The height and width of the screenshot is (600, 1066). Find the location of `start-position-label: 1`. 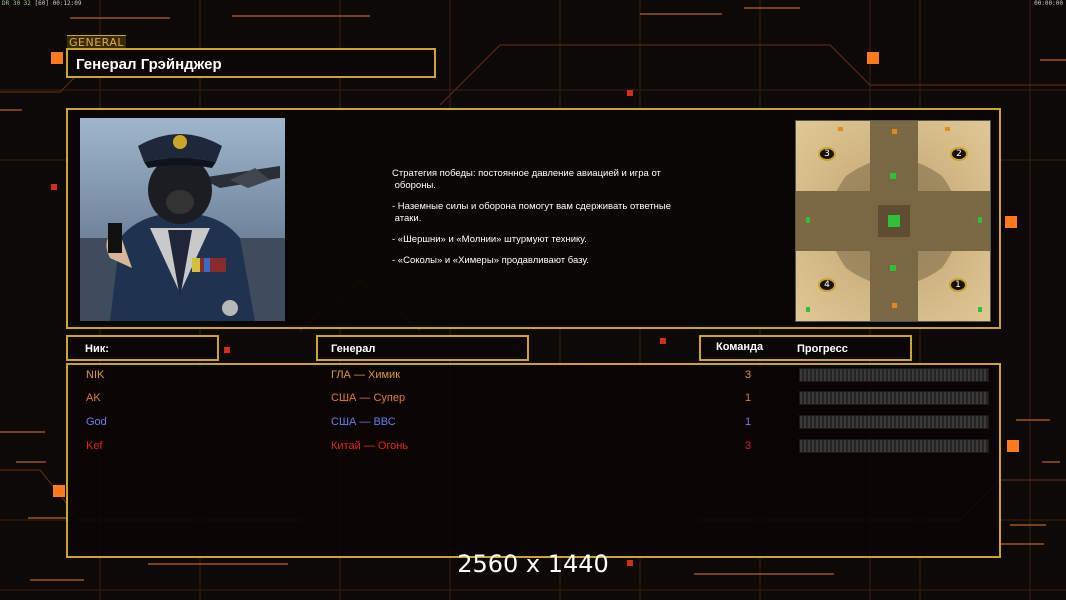

start-position-label: 1 is located at coordinates (958, 285).